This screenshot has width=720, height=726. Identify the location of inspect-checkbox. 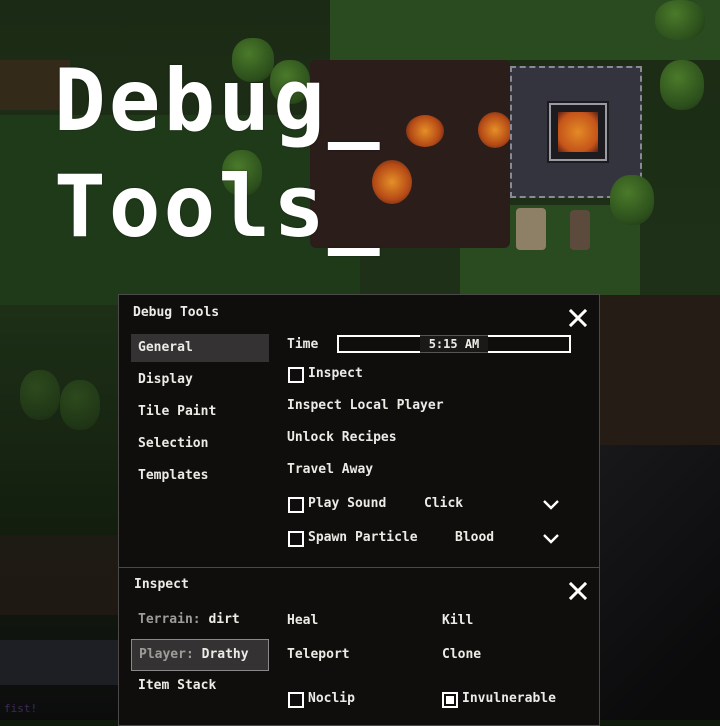
(296, 375).